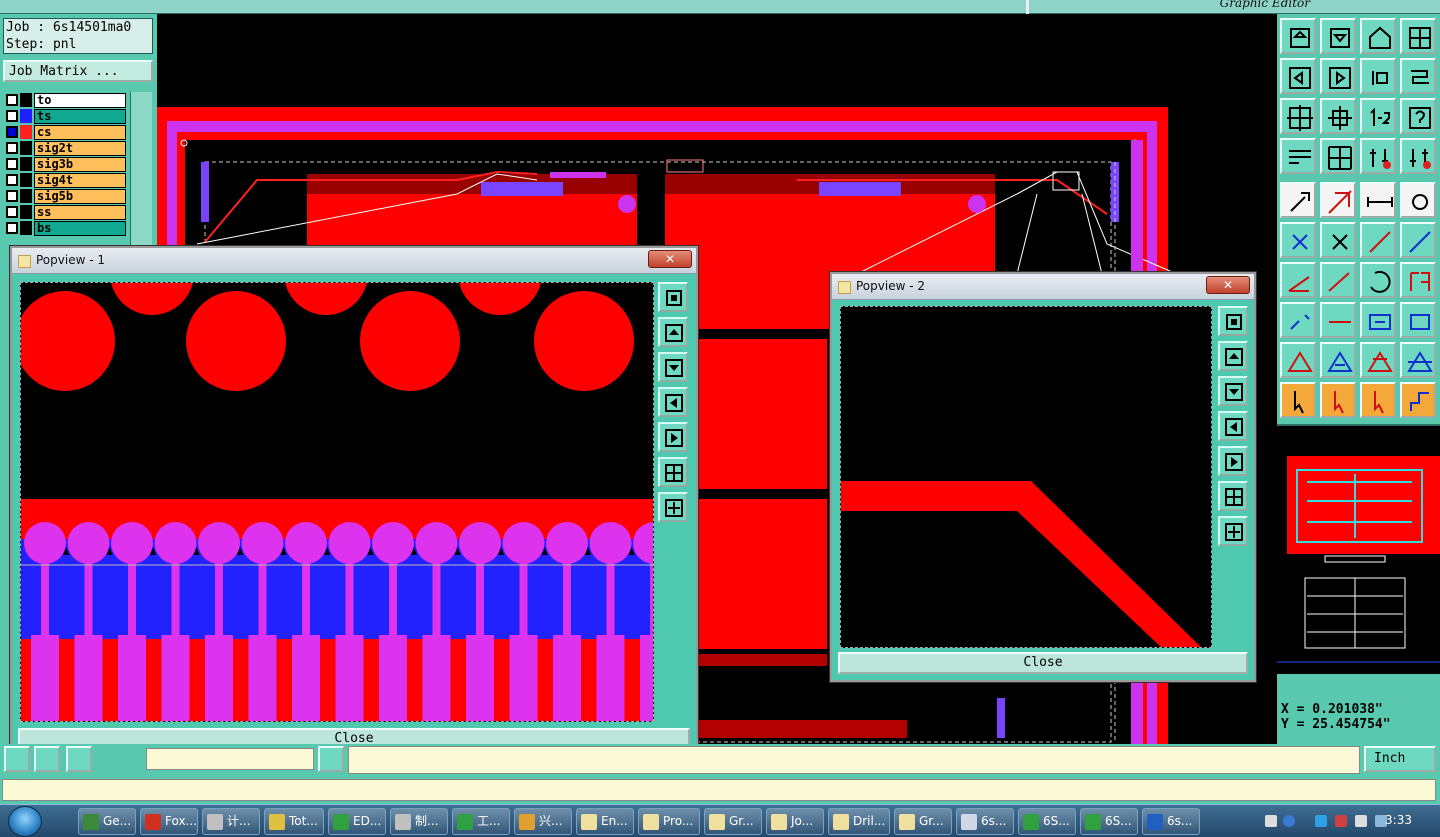 This screenshot has width=1440, height=837. Describe the element at coordinates (1298, 240) in the screenshot. I see `connect-tool-button` at that location.